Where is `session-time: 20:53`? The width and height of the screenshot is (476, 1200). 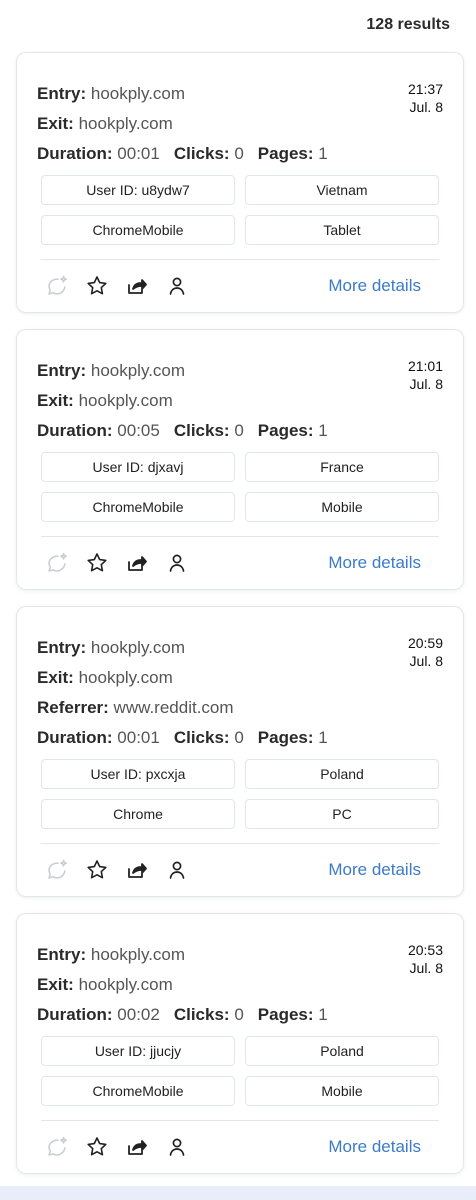 session-time: 20:53 is located at coordinates (425, 950).